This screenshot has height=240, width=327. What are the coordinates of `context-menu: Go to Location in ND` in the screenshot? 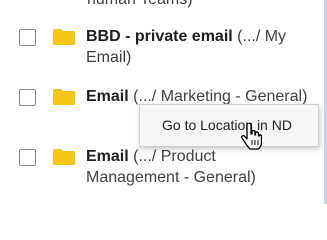 It's located at (229, 125).